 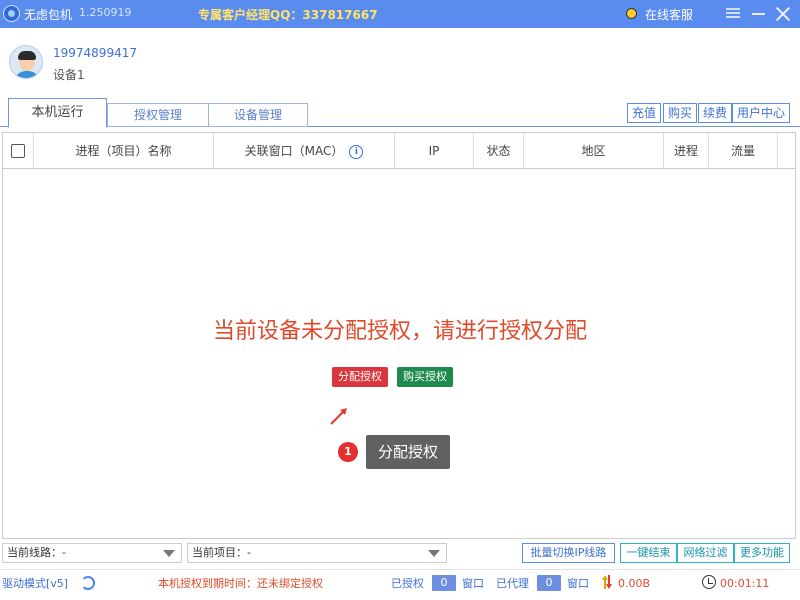 I want to click on column-ip: IP, so click(x=434, y=151).